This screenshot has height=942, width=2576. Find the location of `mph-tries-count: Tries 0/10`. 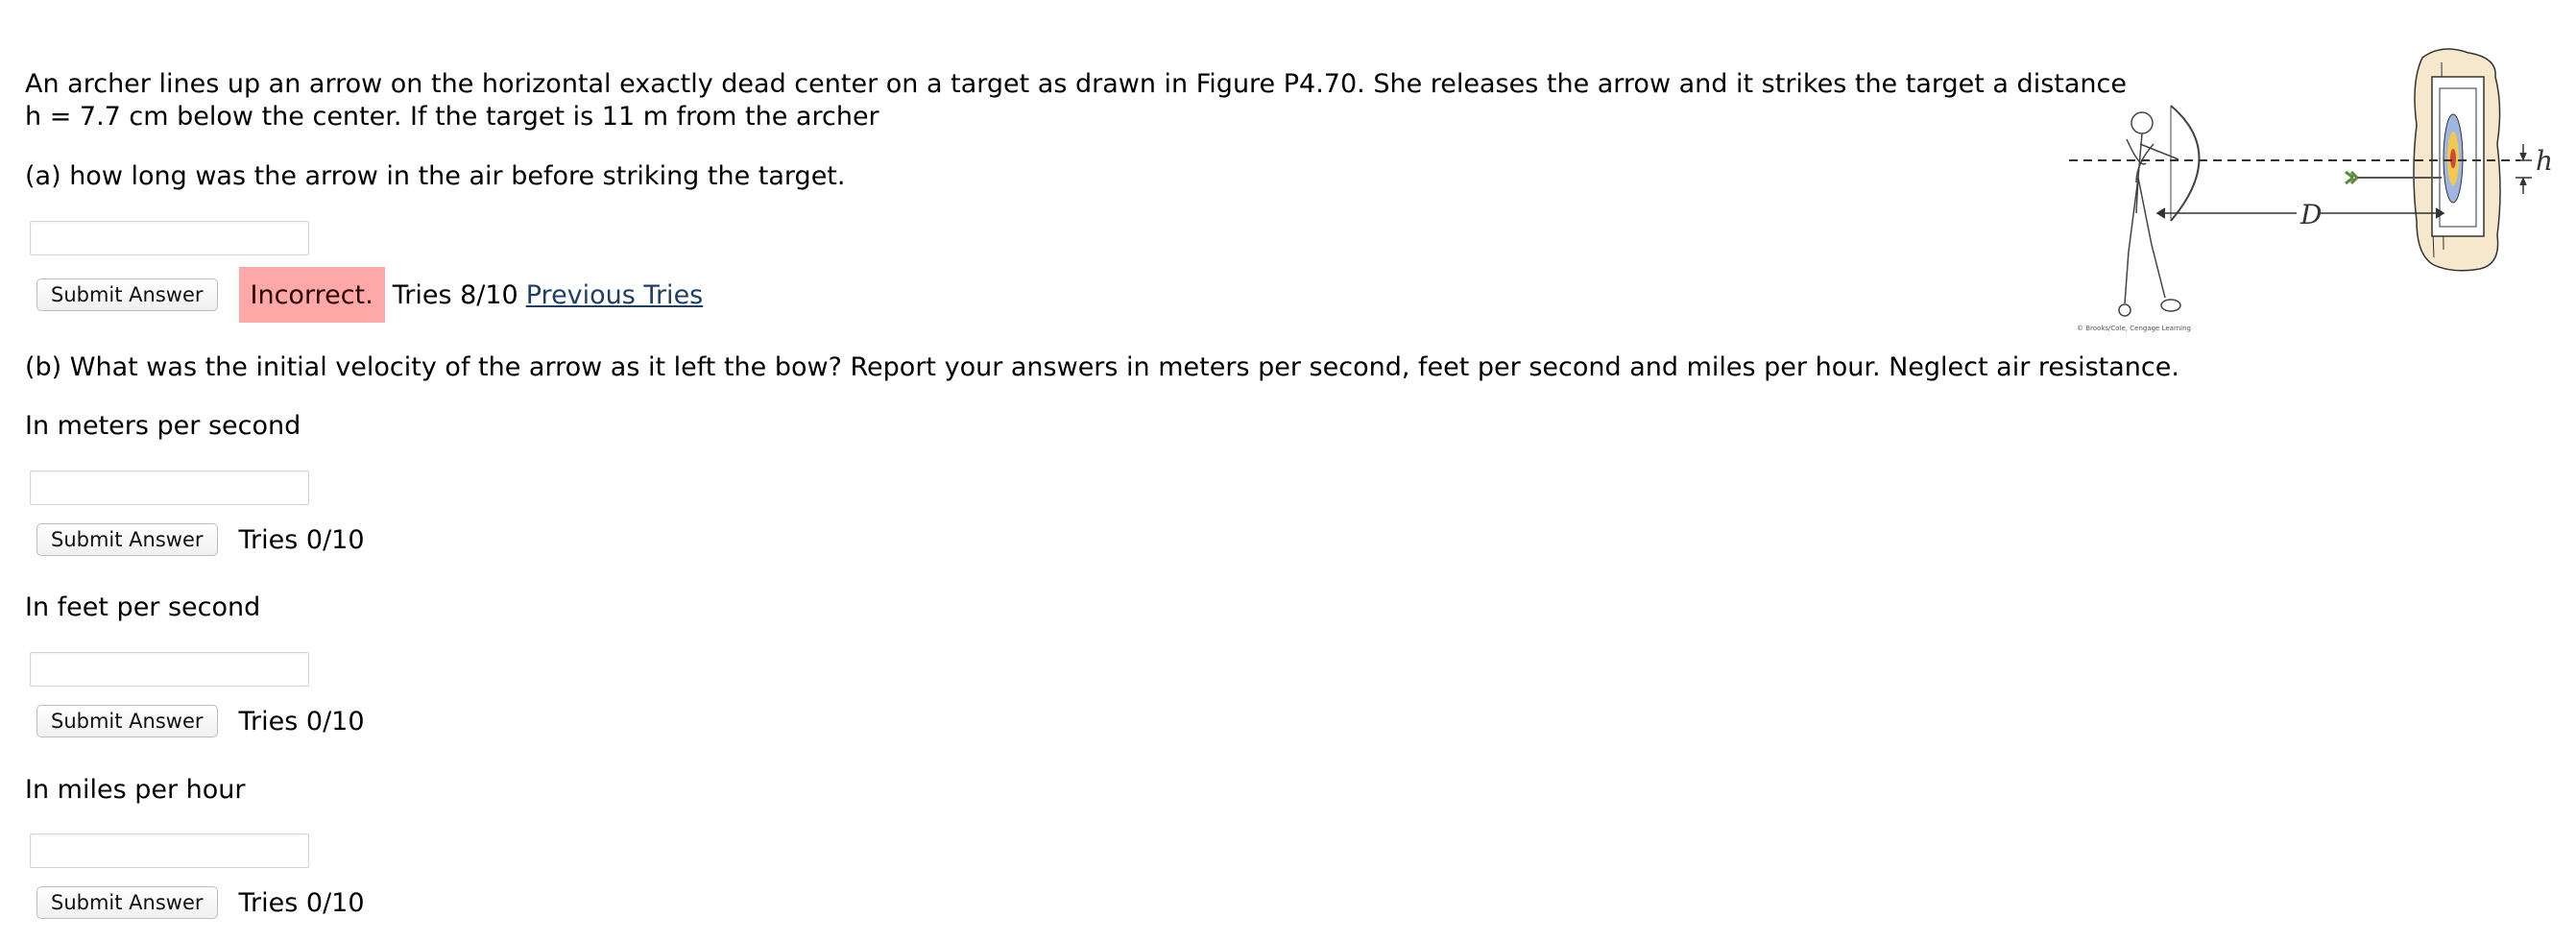

mph-tries-count: Tries 0/10 is located at coordinates (301, 902).